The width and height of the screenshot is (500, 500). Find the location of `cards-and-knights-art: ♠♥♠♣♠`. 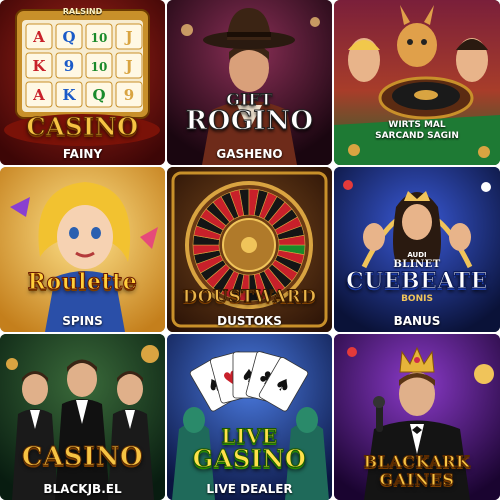

cards-and-knights-art: ♠♥♠♣♠ is located at coordinates (249, 417).